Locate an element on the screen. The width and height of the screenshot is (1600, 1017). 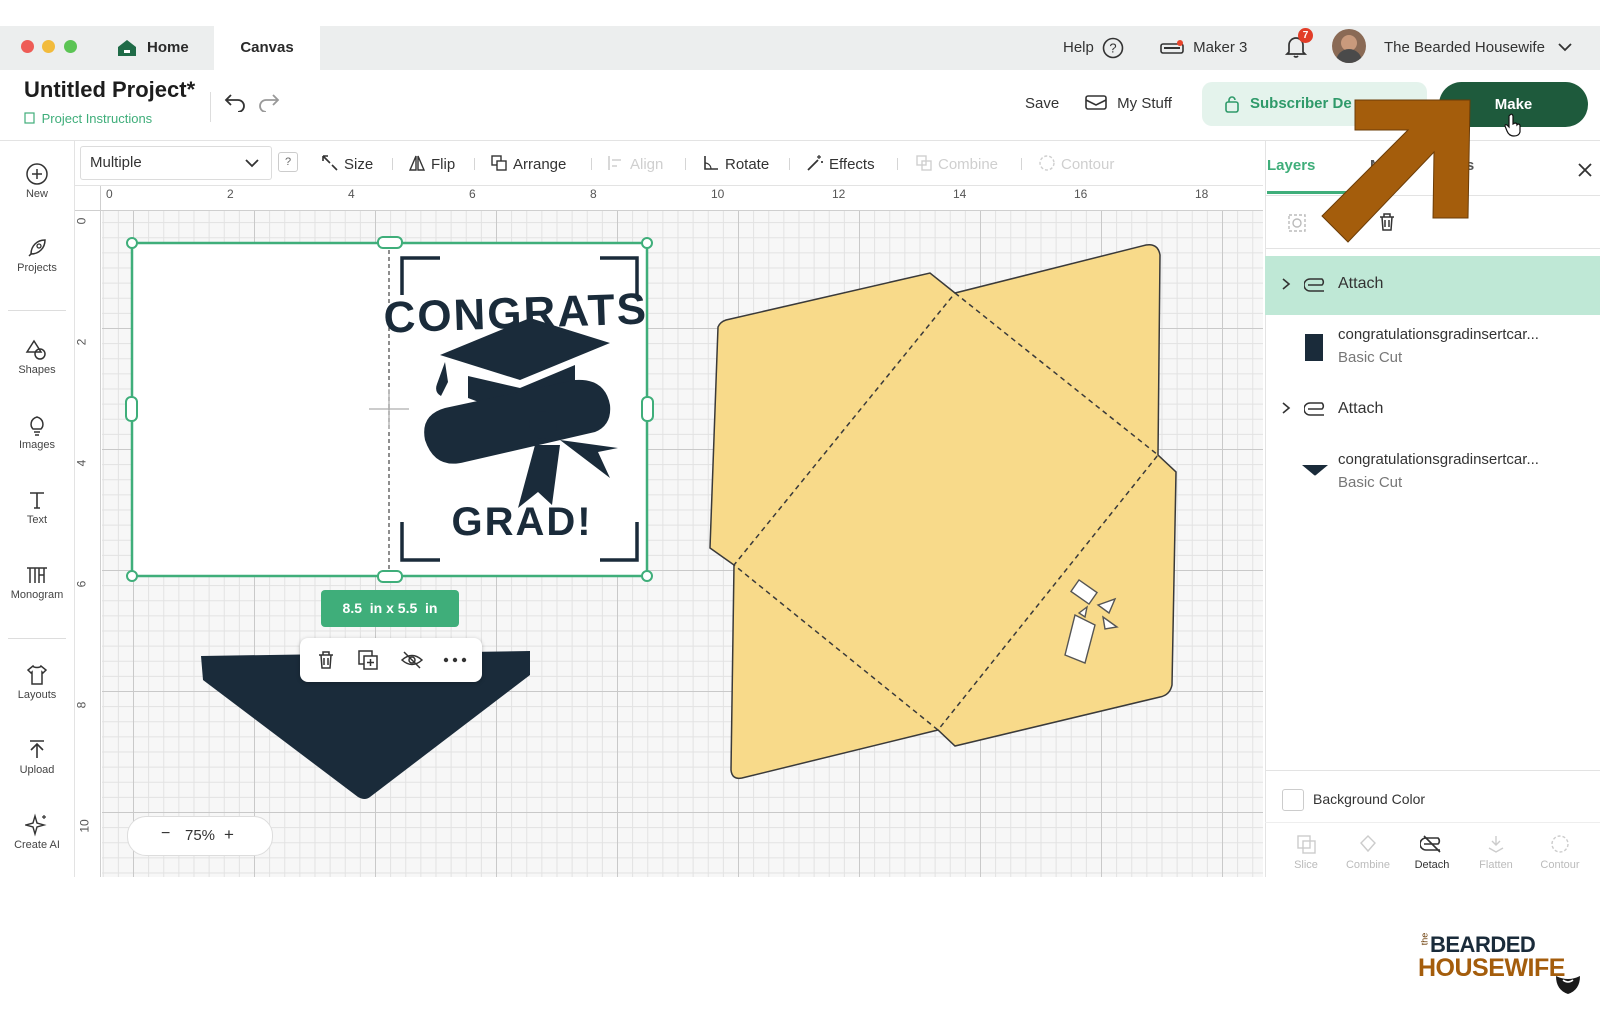
size-badge: 8.5 in x 5.5 in is located at coordinates (390, 608).